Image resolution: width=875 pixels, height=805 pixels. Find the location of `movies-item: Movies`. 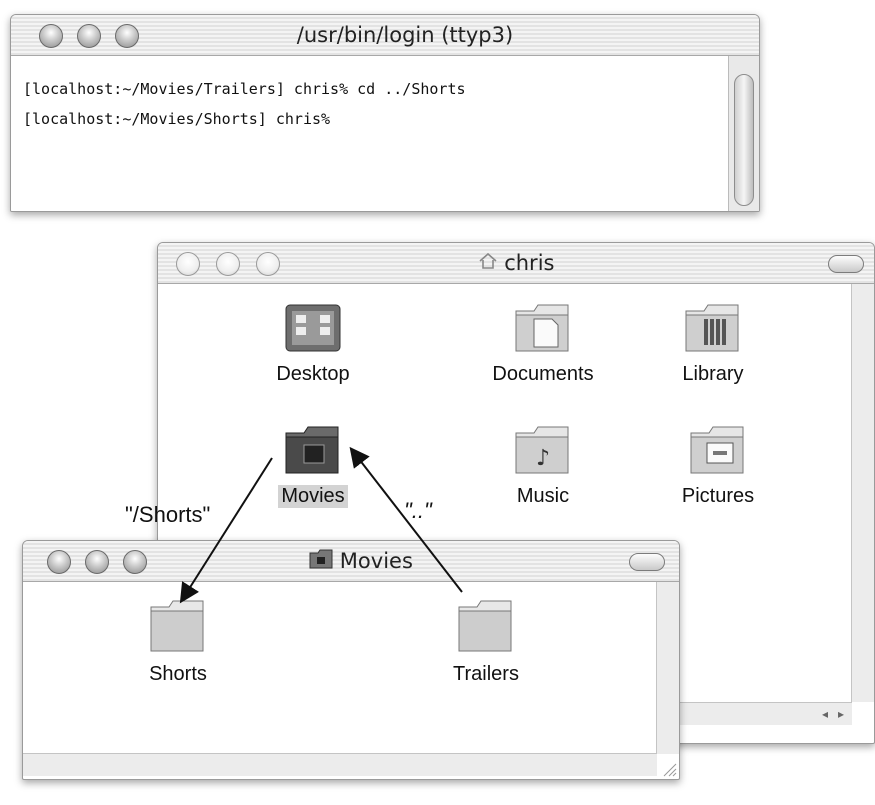

movies-item: Movies is located at coordinates (313, 464).